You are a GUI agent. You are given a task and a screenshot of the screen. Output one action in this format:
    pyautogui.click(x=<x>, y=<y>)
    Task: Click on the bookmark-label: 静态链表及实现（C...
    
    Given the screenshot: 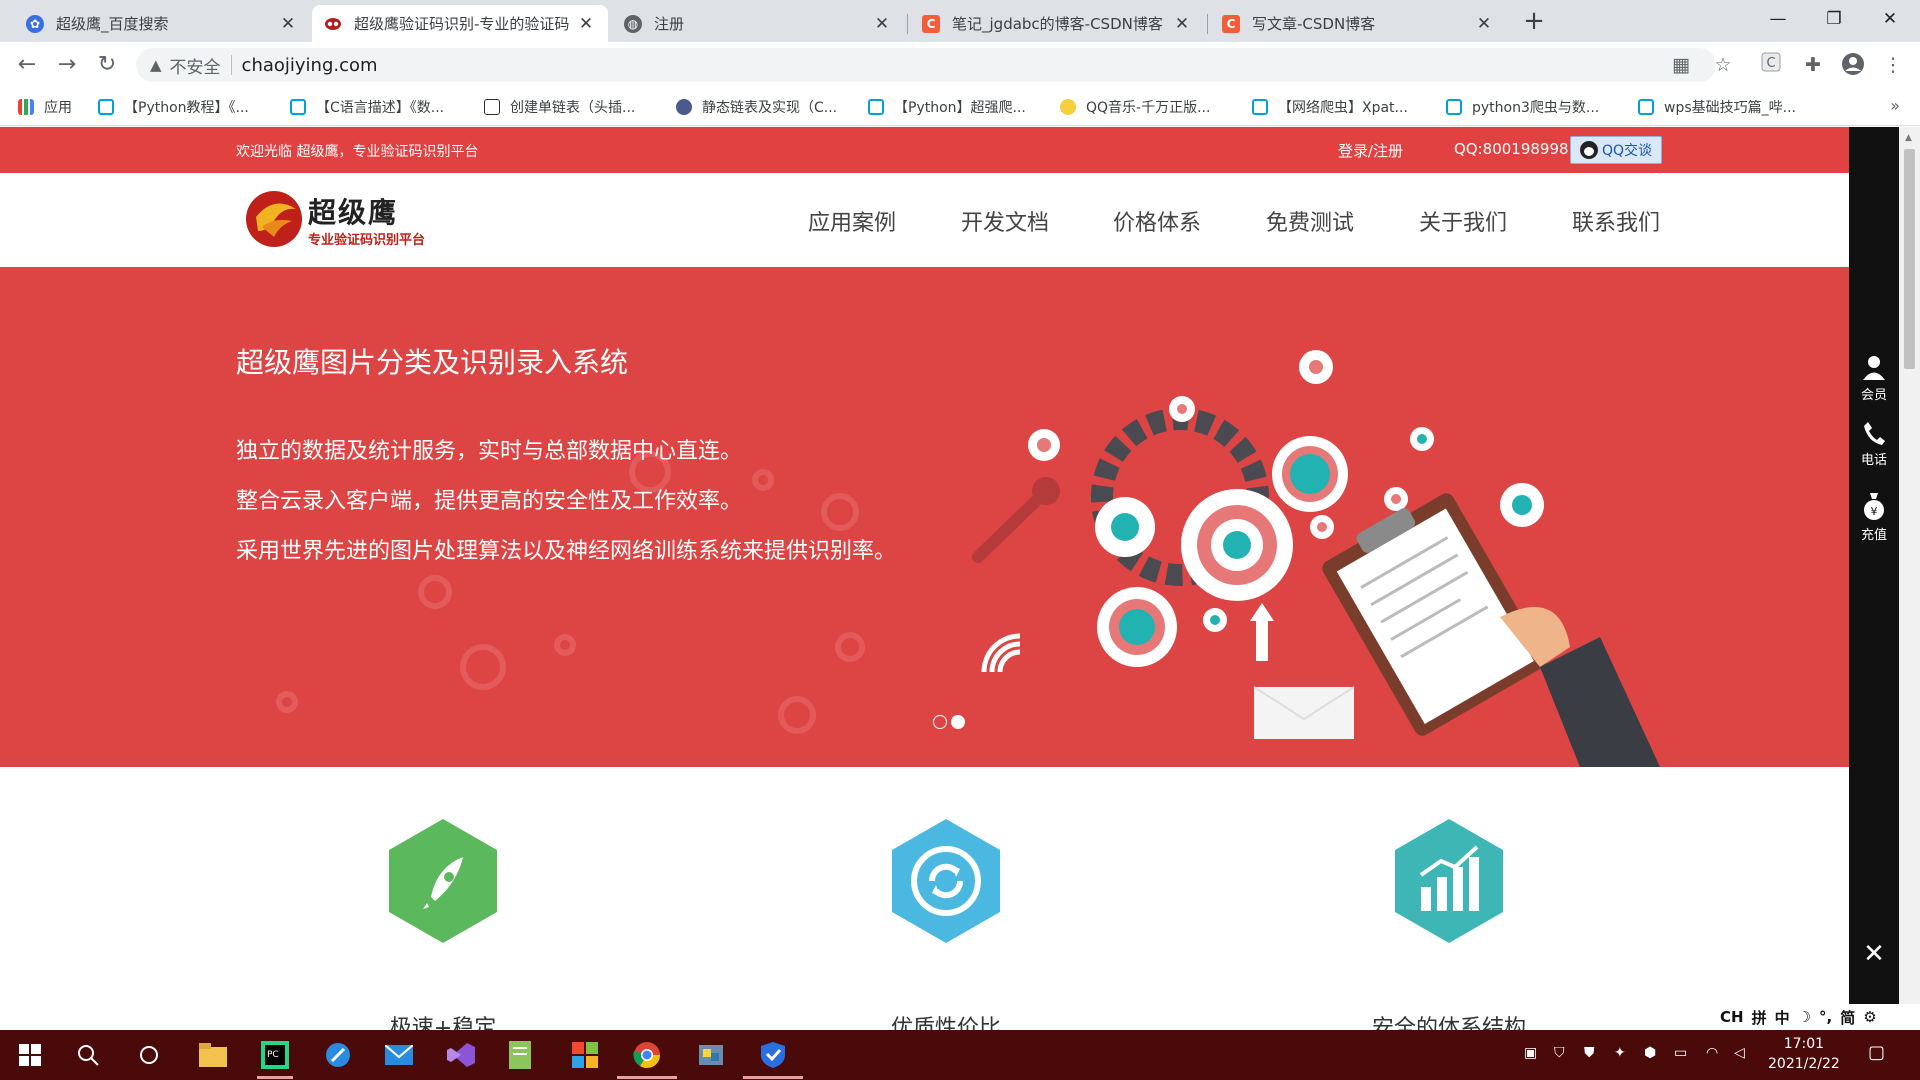 What is the action you would take?
    pyautogui.click(x=770, y=108)
    